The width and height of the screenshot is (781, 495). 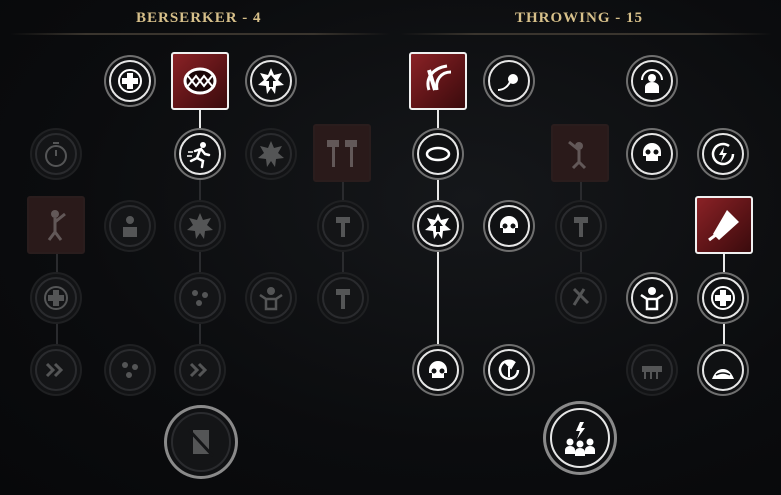 I want to click on axe-thrower-skill, so click(x=56, y=225).